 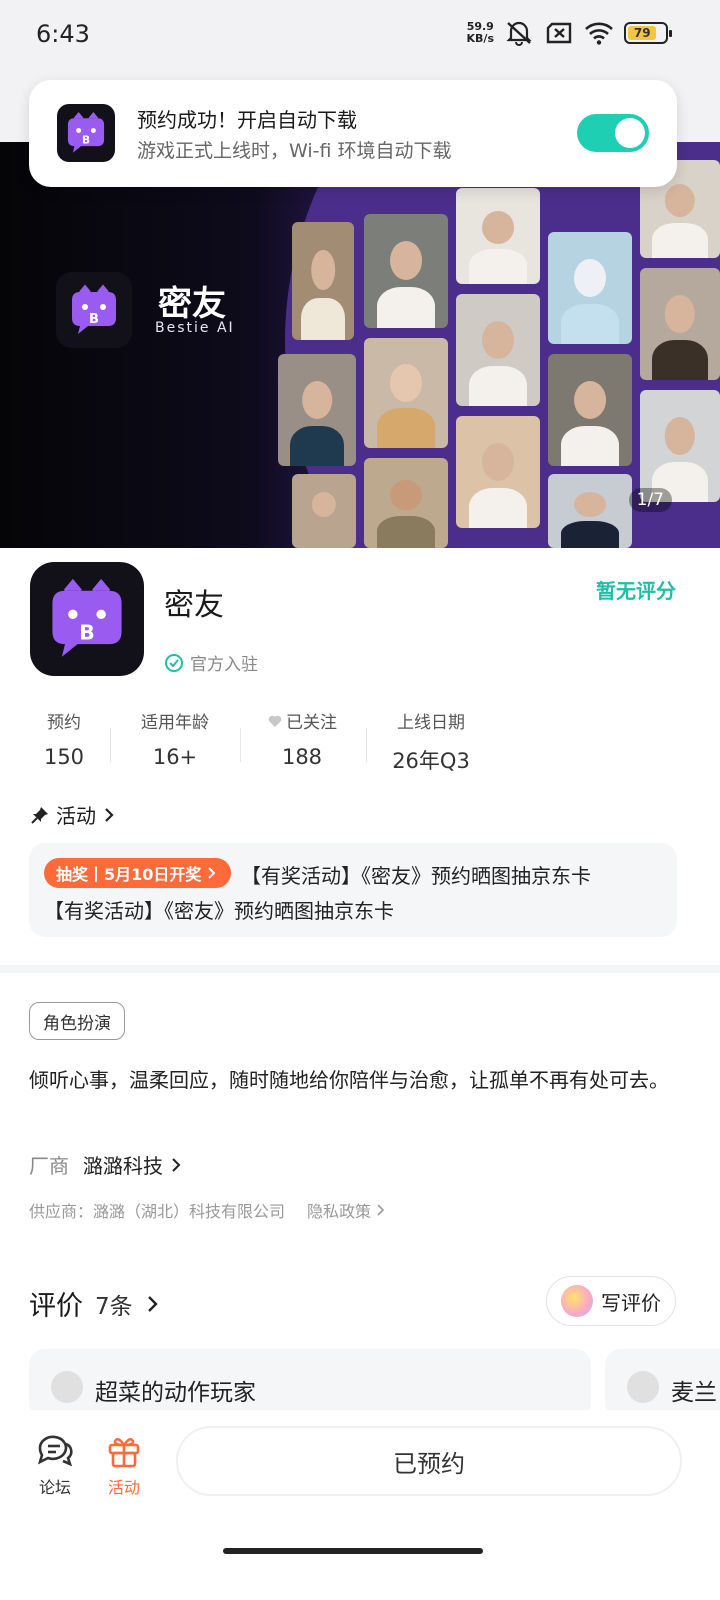 I want to click on heart-icon, so click(x=275, y=721).